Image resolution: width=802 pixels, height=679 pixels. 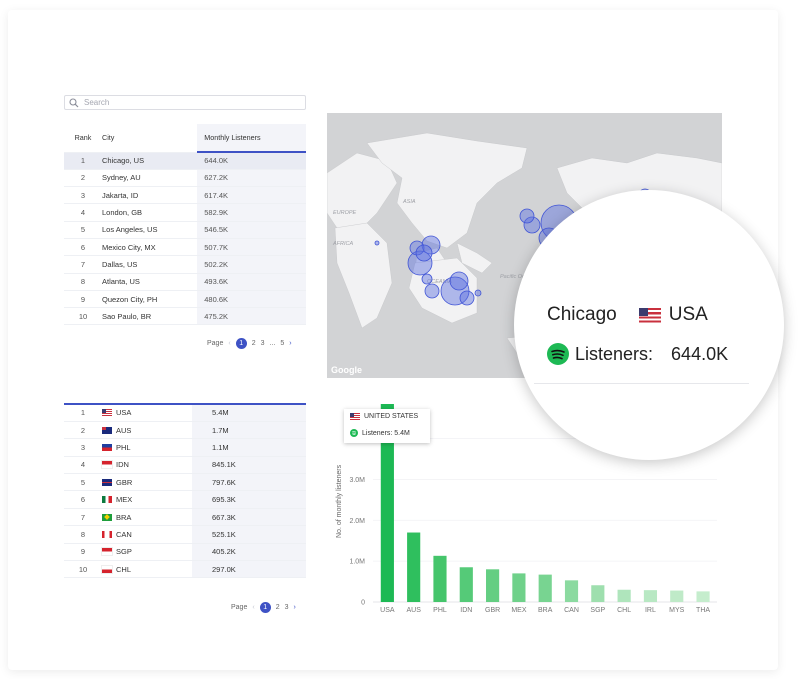 I want to click on x-tick-label: CHL, so click(x=624, y=610).